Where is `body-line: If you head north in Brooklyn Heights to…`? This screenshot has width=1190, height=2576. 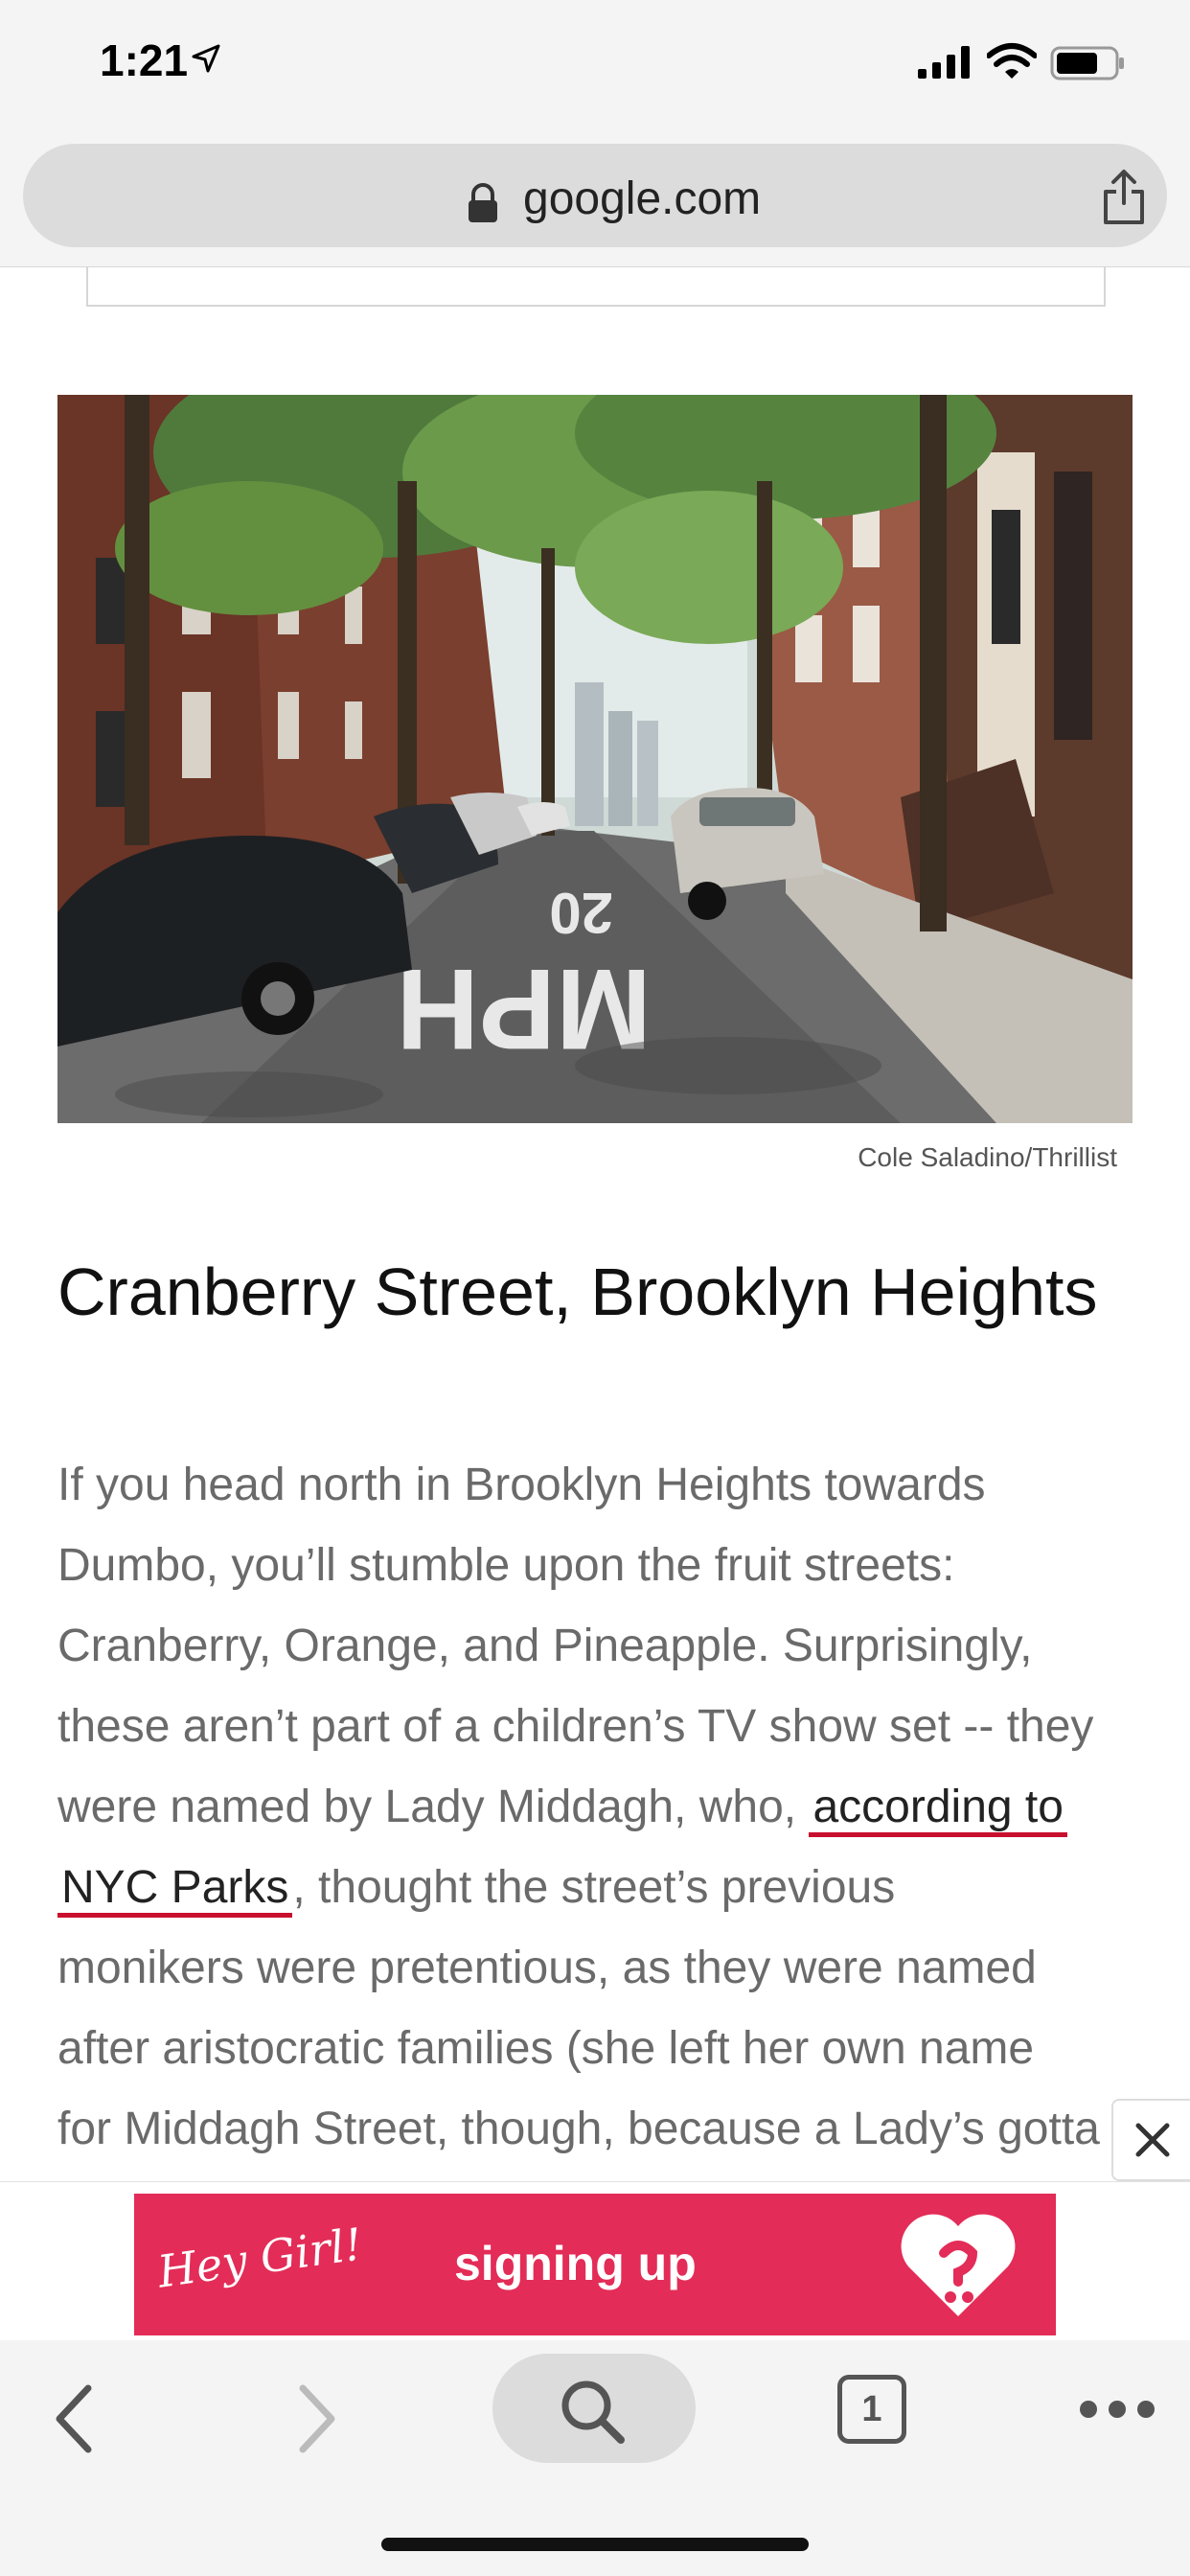
body-line: If you head north in Brooklyn Heights to… is located at coordinates (522, 1485).